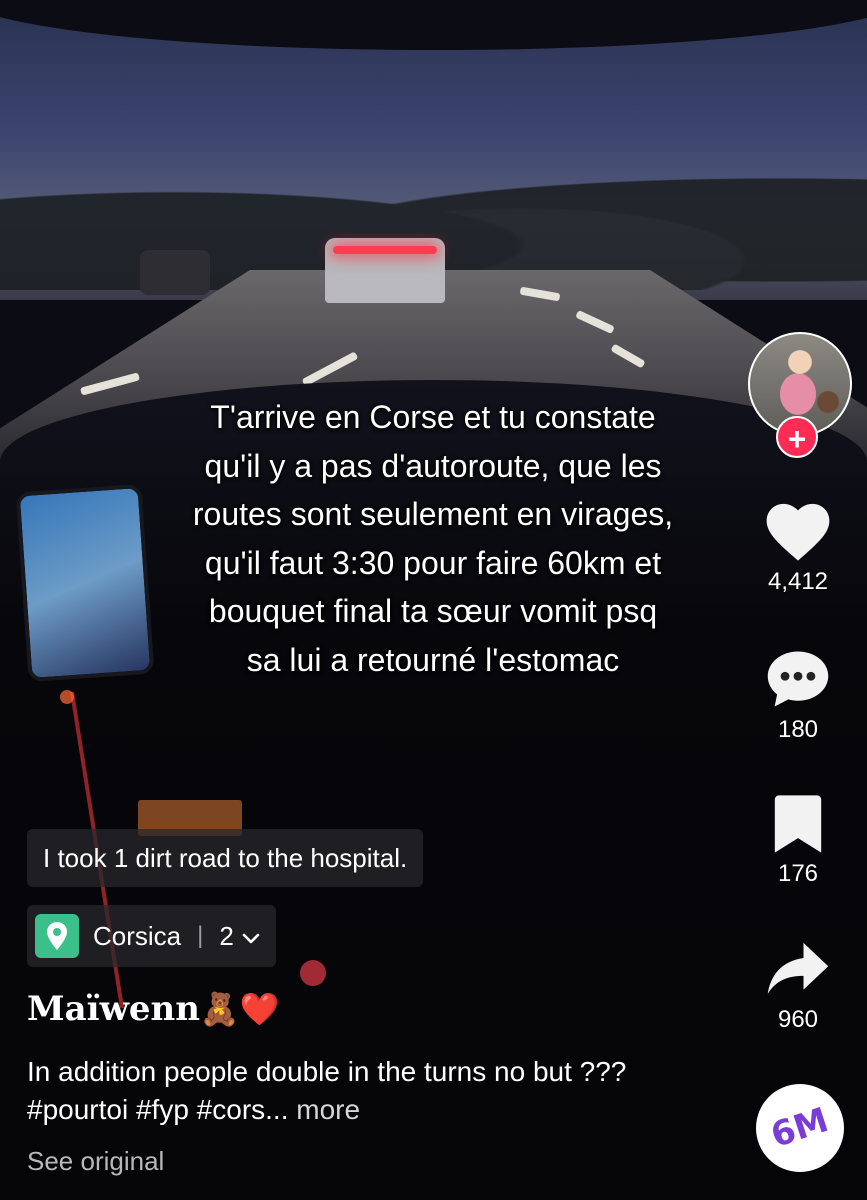  I want to click on translation-banner: I took 1 dirt road to the hospital., so click(225, 858).